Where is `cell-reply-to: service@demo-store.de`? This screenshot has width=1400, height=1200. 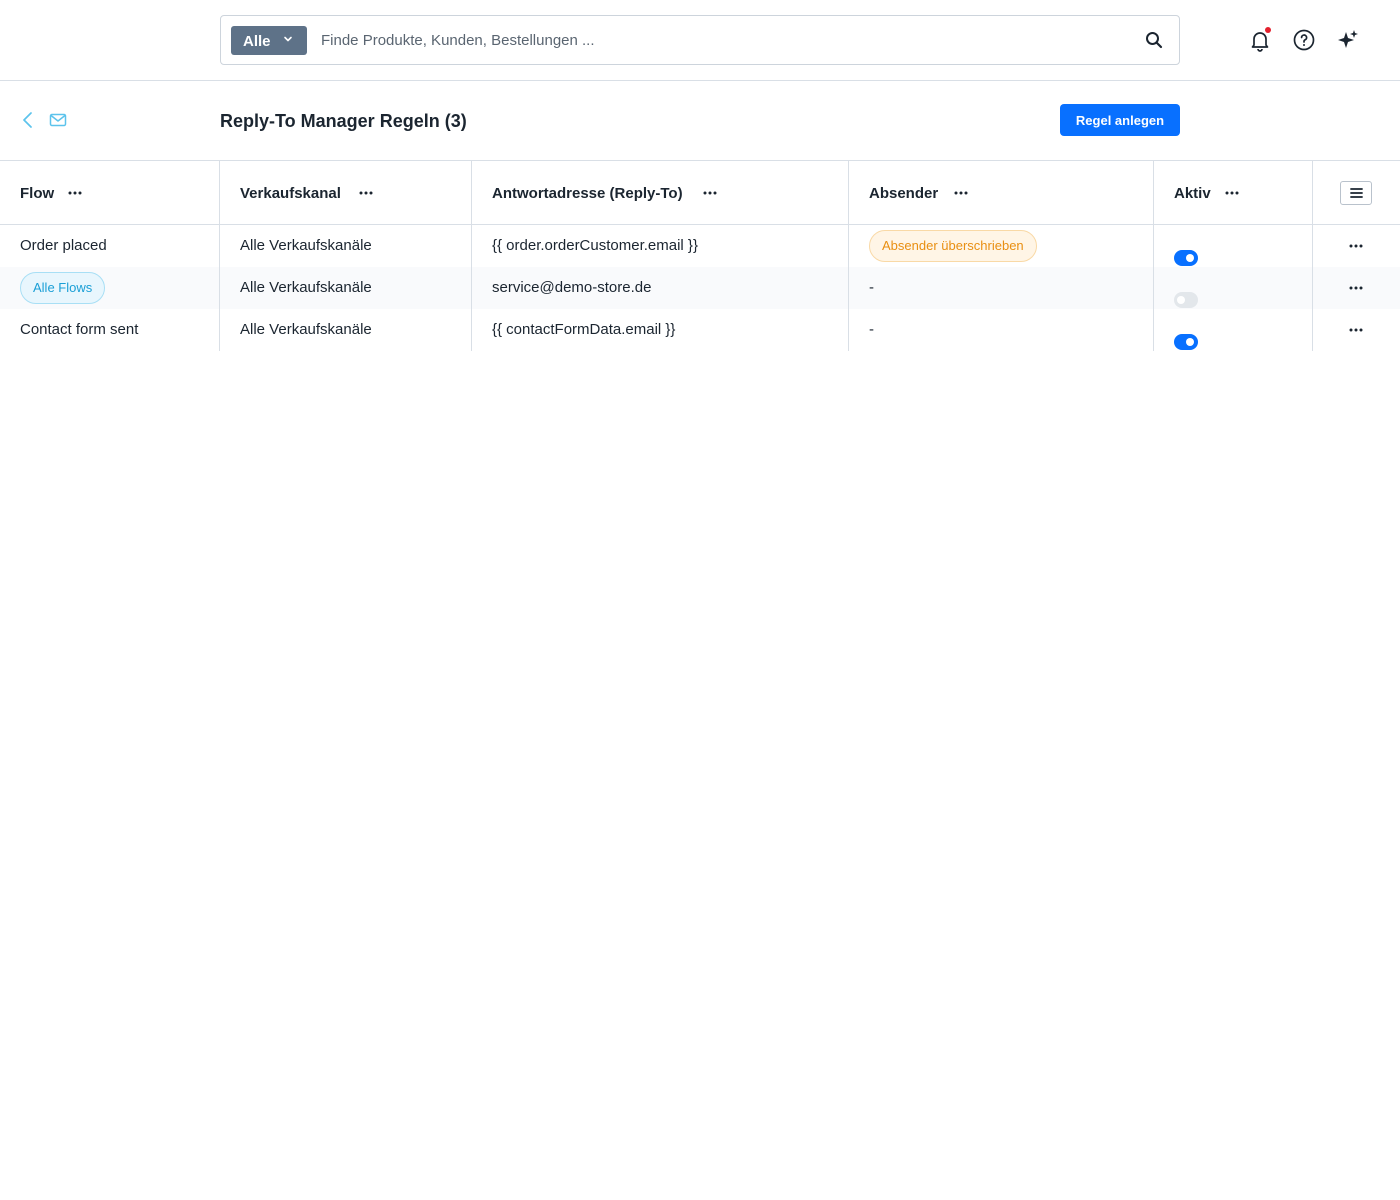
cell-reply-to: service@demo-store.de is located at coordinates (660, 288).